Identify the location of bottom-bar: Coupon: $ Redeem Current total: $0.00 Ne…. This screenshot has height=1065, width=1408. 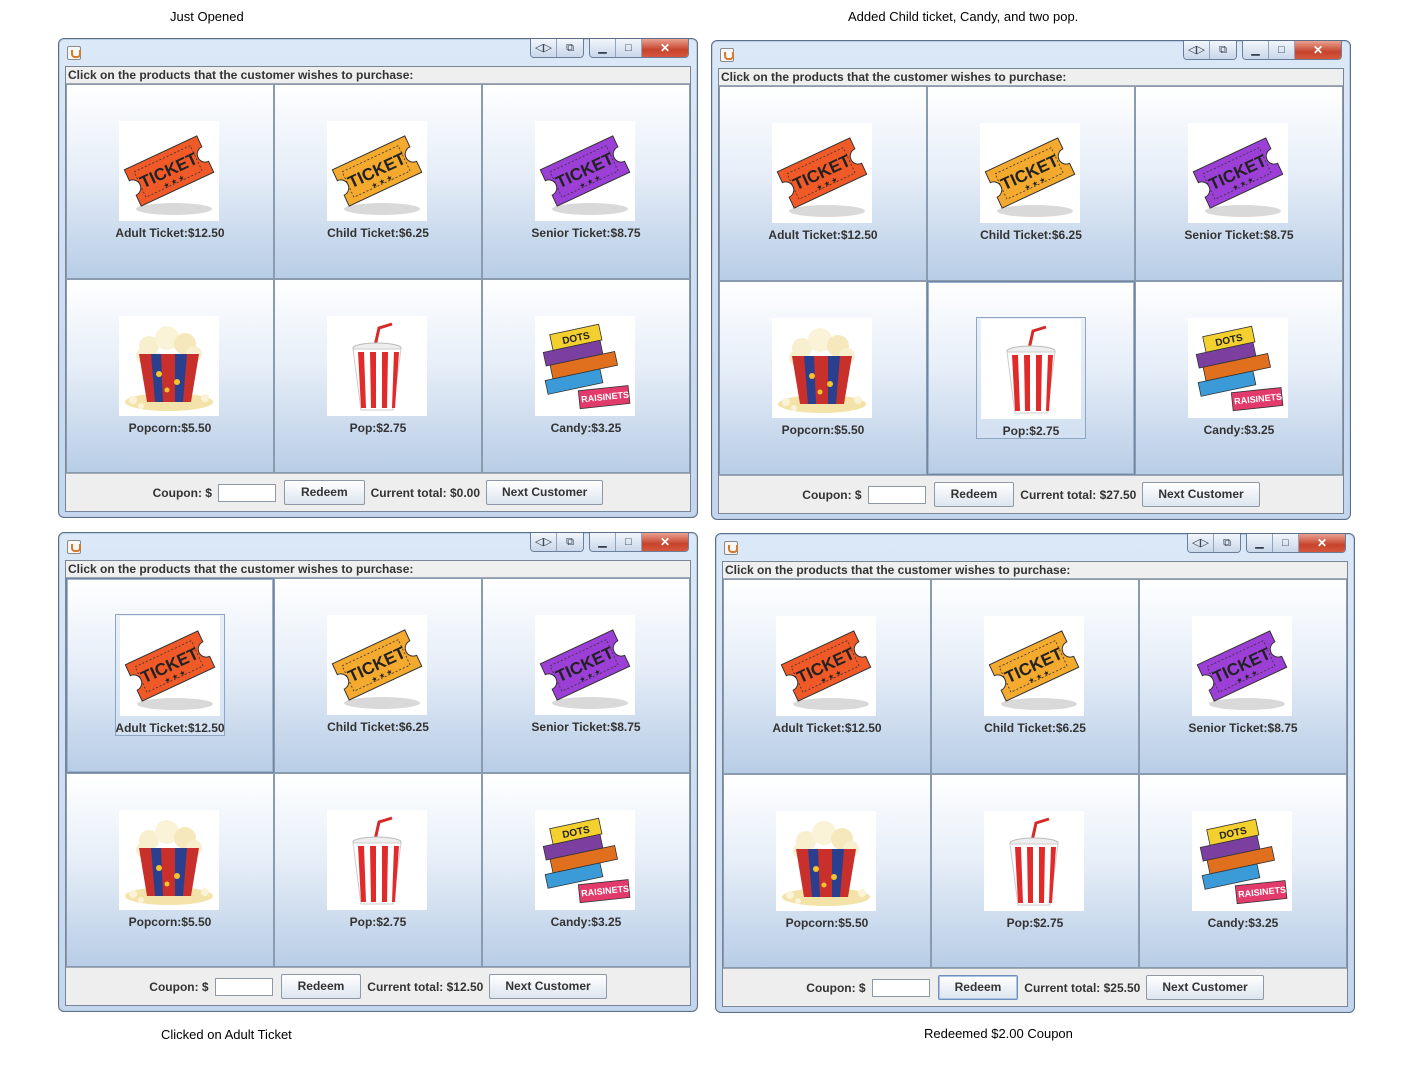
(378, 492).